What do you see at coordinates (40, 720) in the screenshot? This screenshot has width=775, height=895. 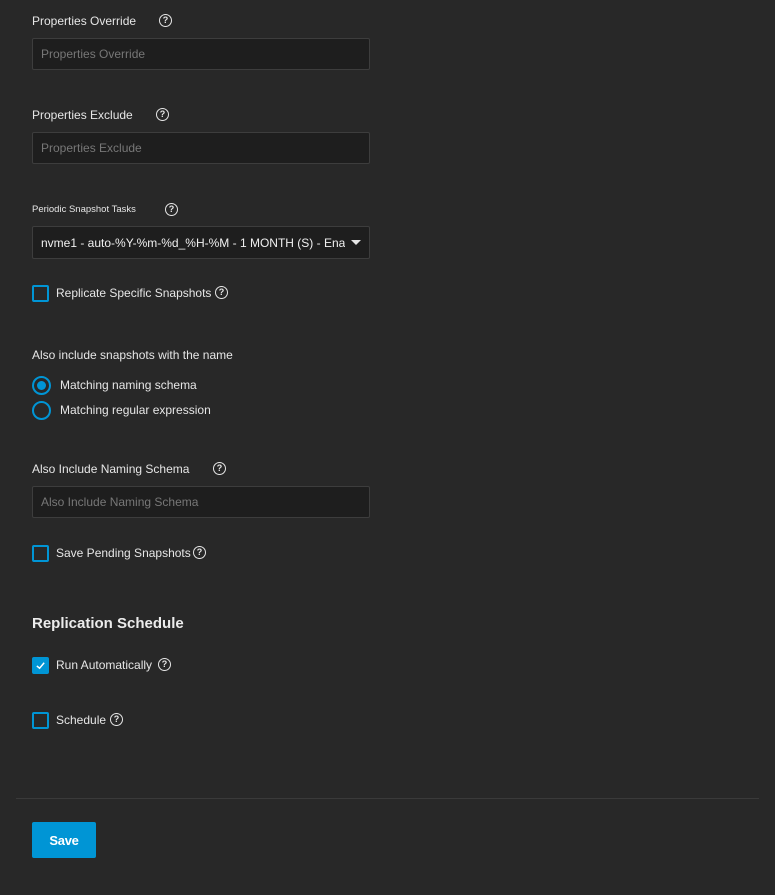 I see `schedule-checkbox` at bounding box center [40, 720].